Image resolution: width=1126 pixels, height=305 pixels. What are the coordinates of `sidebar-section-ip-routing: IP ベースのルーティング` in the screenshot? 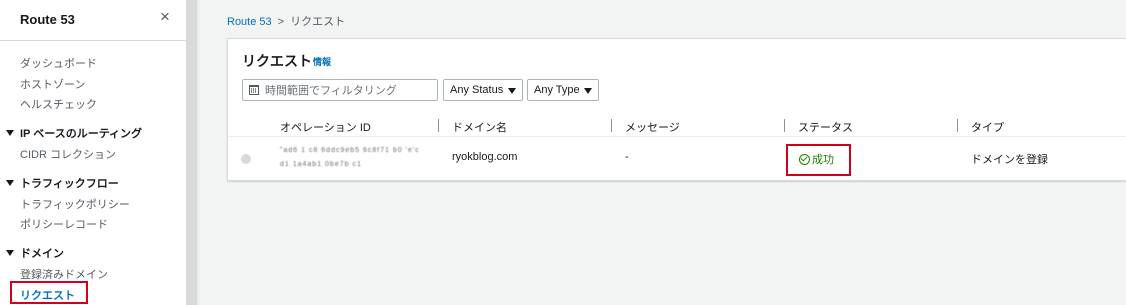 It's located at (74, 133).